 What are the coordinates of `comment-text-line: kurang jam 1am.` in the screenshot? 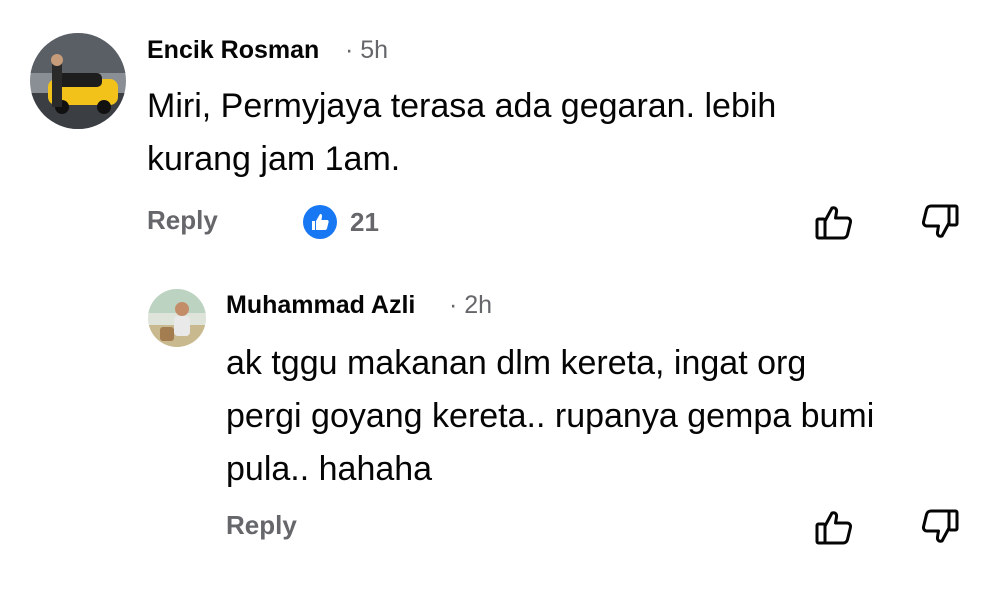 It's located at (274, 159).